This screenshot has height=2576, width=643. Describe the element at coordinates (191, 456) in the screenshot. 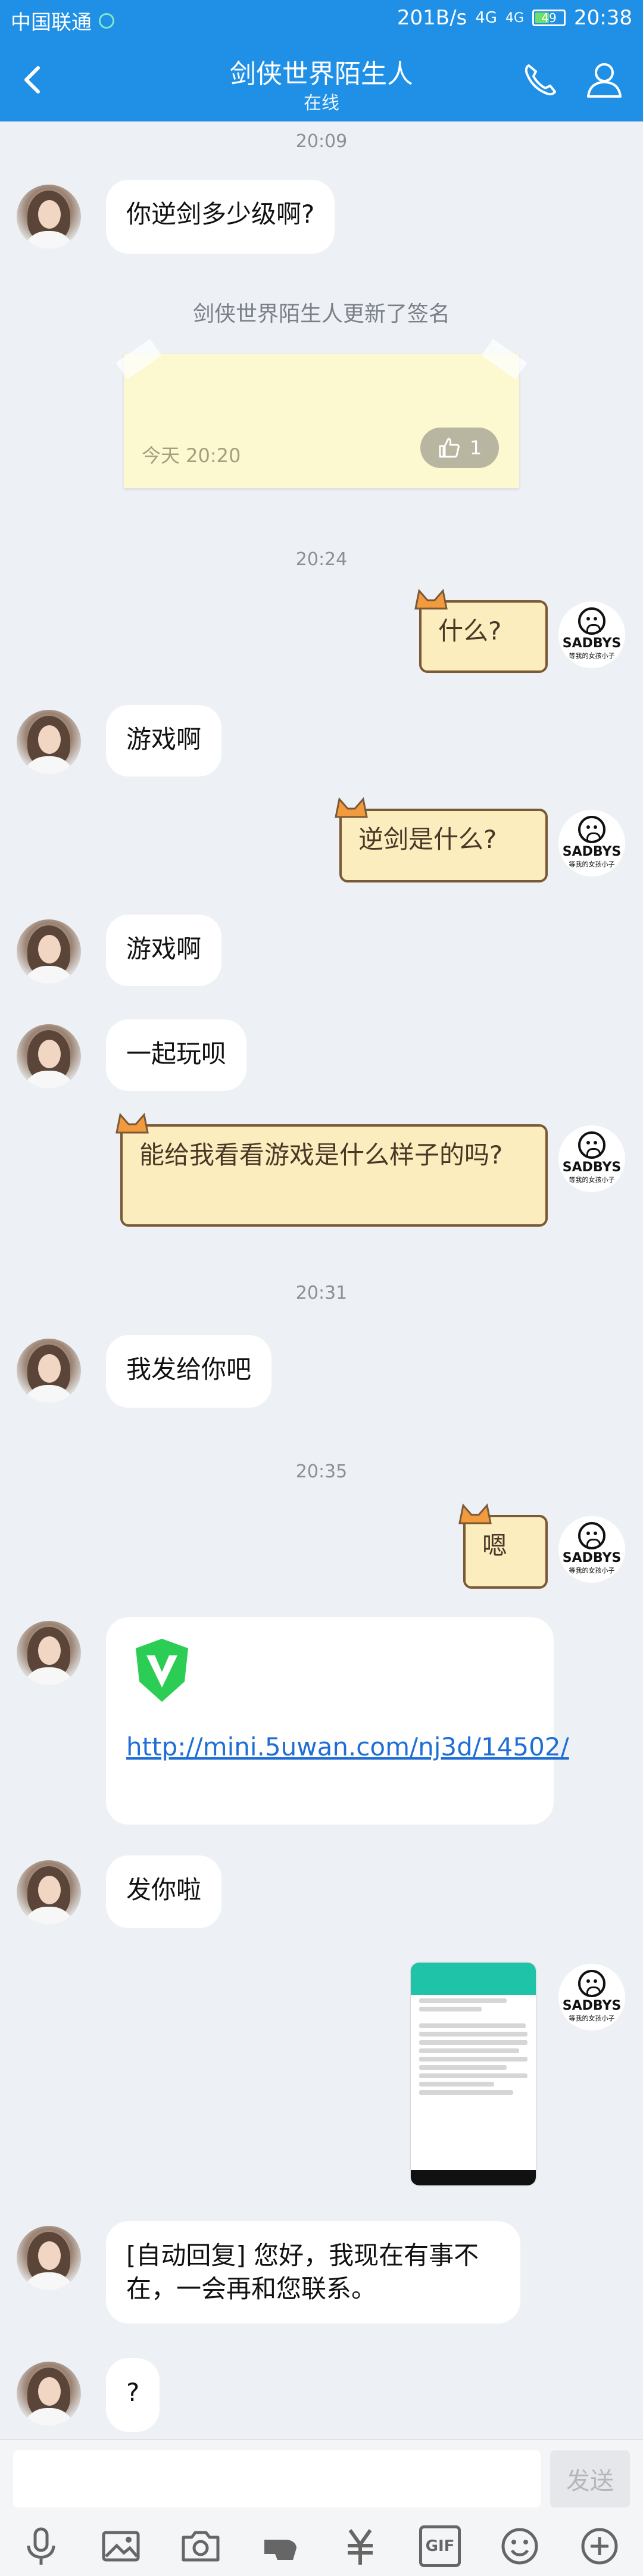

I see `note-date: 今天 20:20` at that location.